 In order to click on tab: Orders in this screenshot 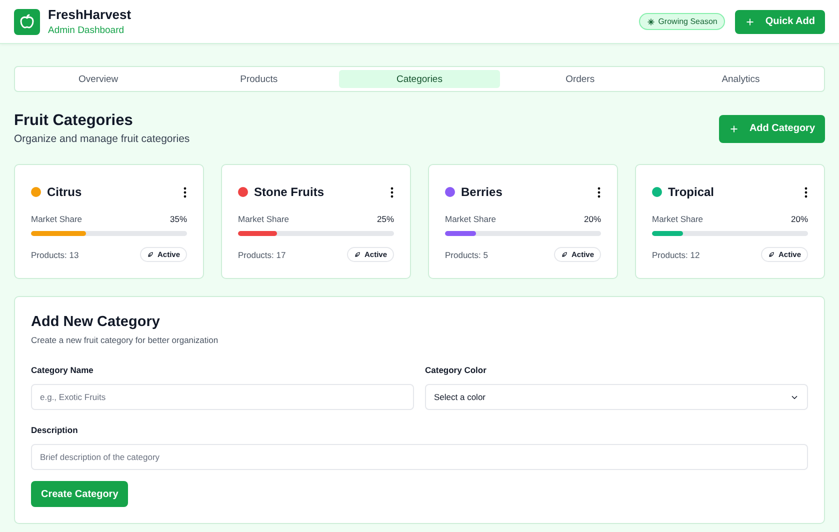, I will do `click(580, 79)`.